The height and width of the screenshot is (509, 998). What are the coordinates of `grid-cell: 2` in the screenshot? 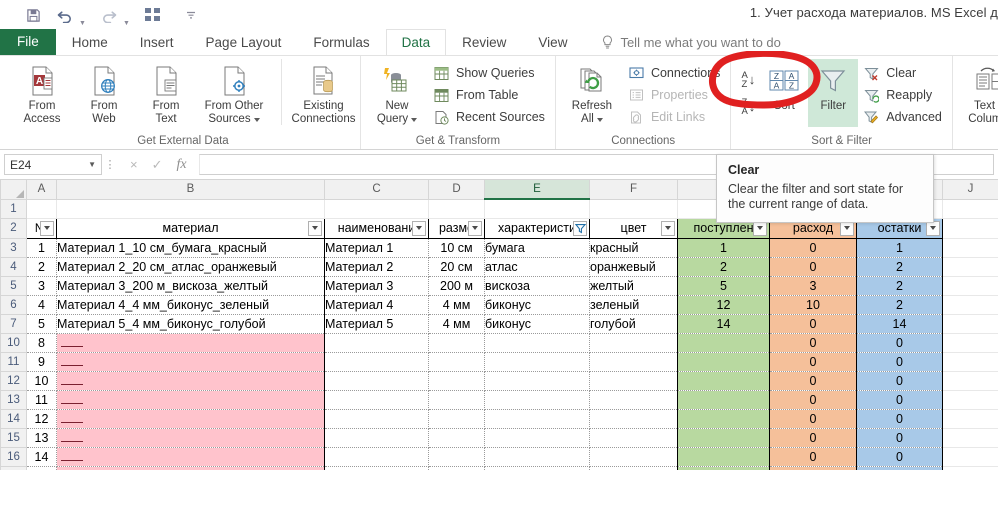 It's located at (899, 305).